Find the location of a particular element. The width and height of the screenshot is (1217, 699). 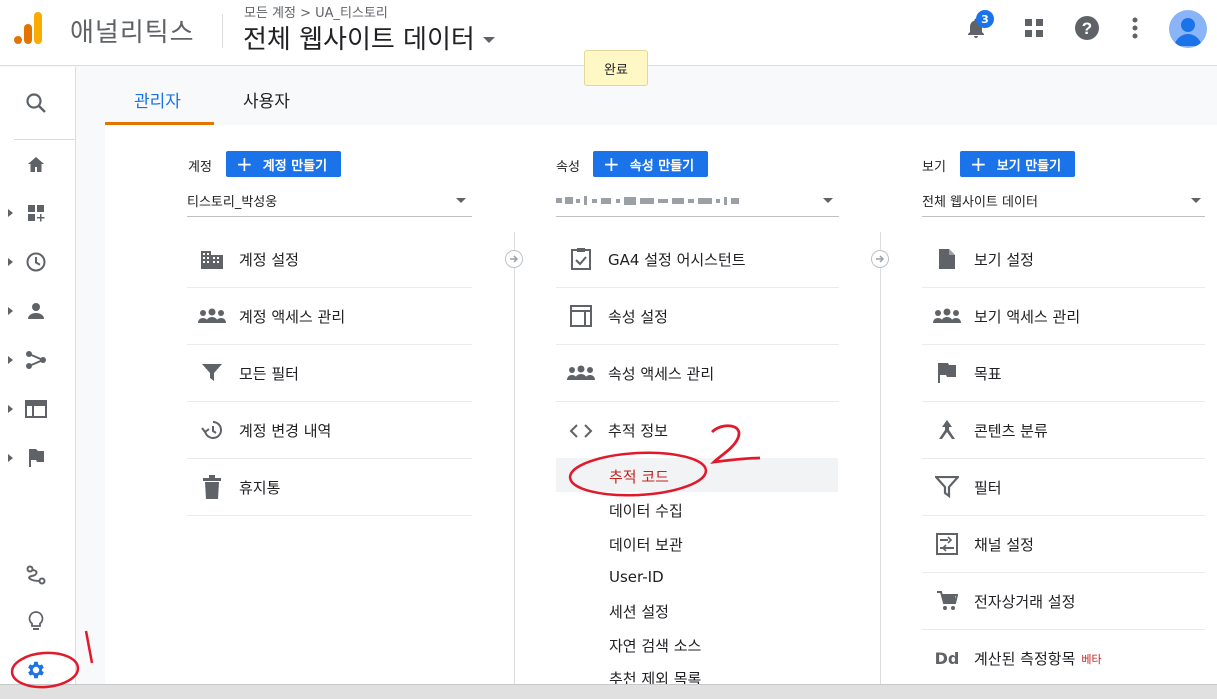

all-filters-item: 모든 필터 is located at coordinates (329, 373).